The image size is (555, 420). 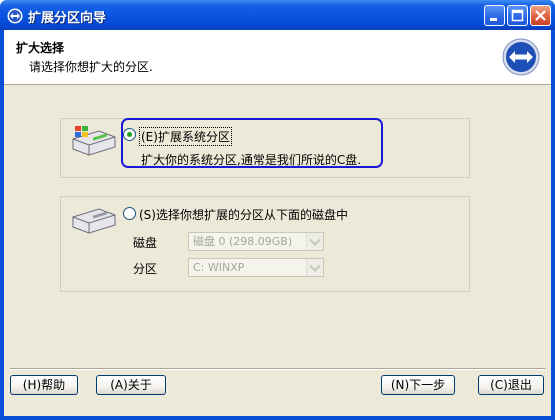 I want to click on maximize-button, so click(x=517, y=15).